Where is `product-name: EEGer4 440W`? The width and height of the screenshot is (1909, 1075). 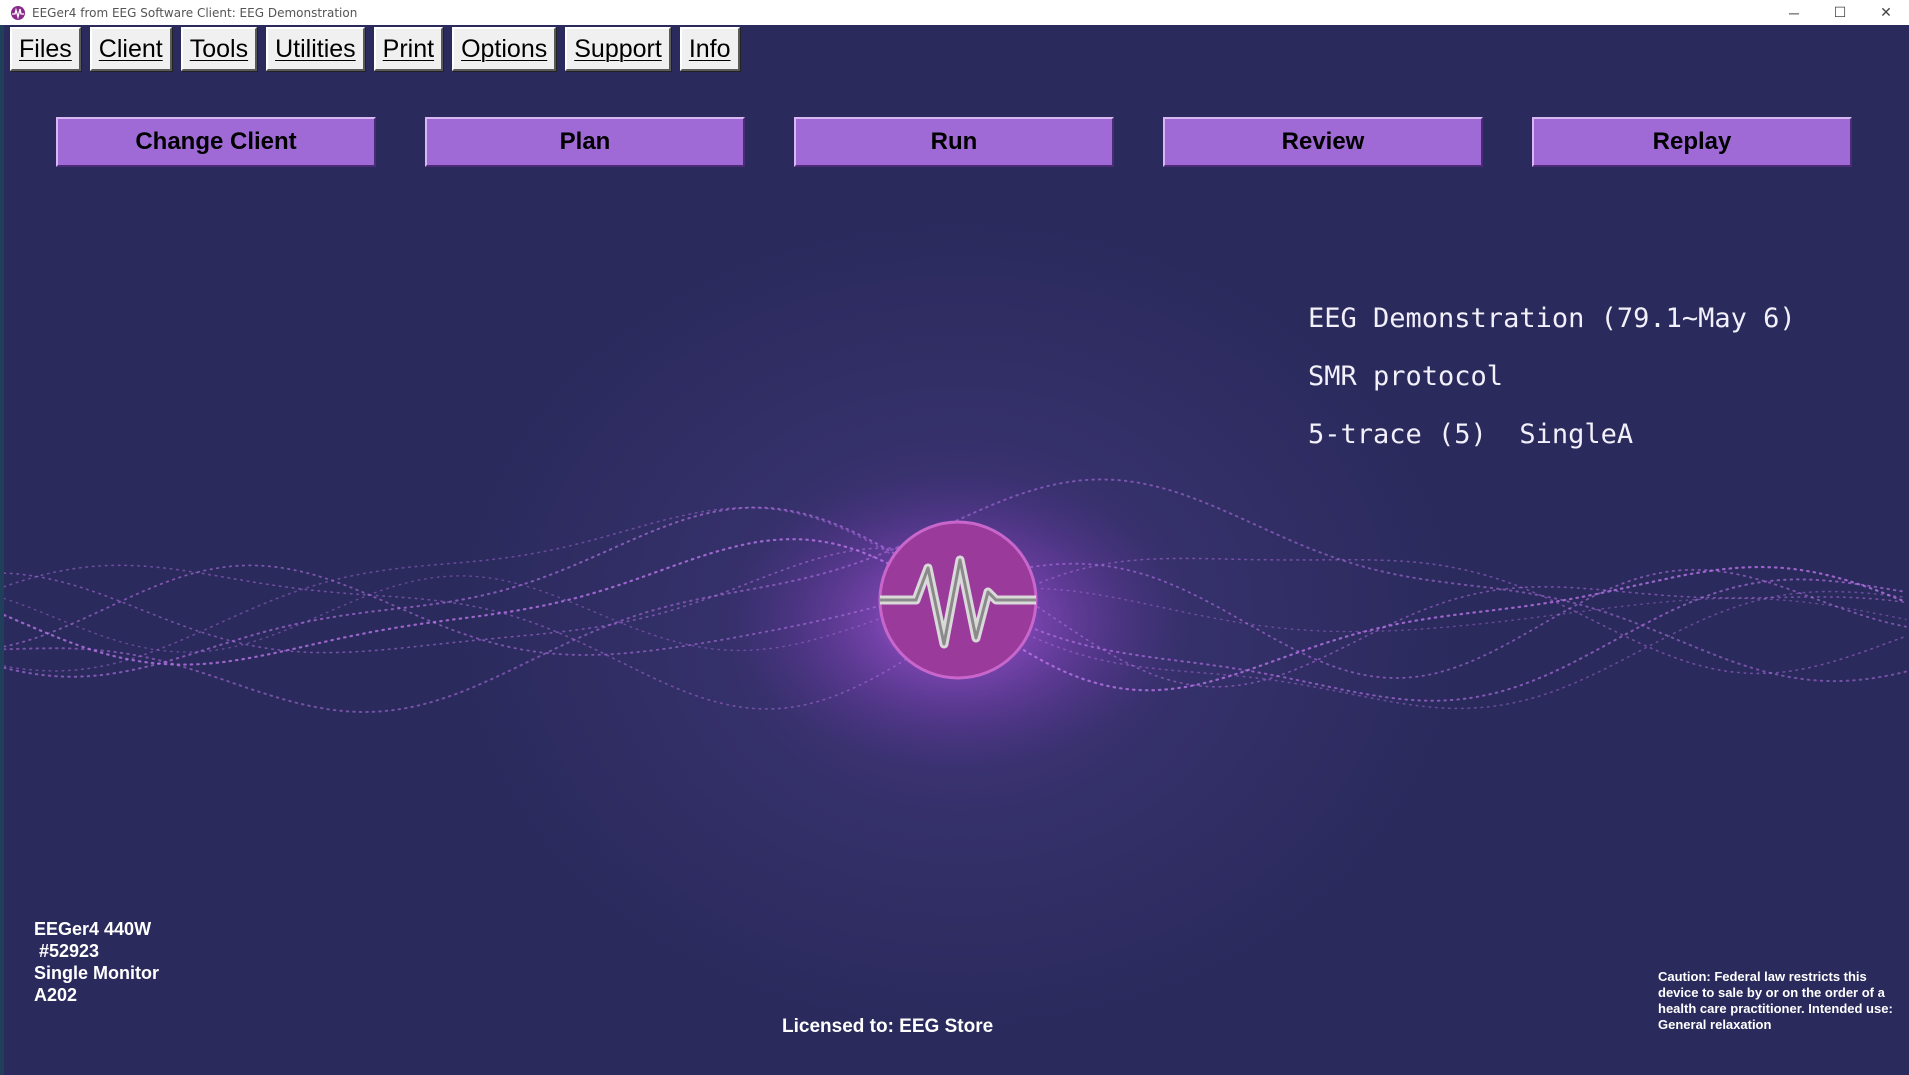 product-name: EEGer4 440W is located at coordinates (93, 929).